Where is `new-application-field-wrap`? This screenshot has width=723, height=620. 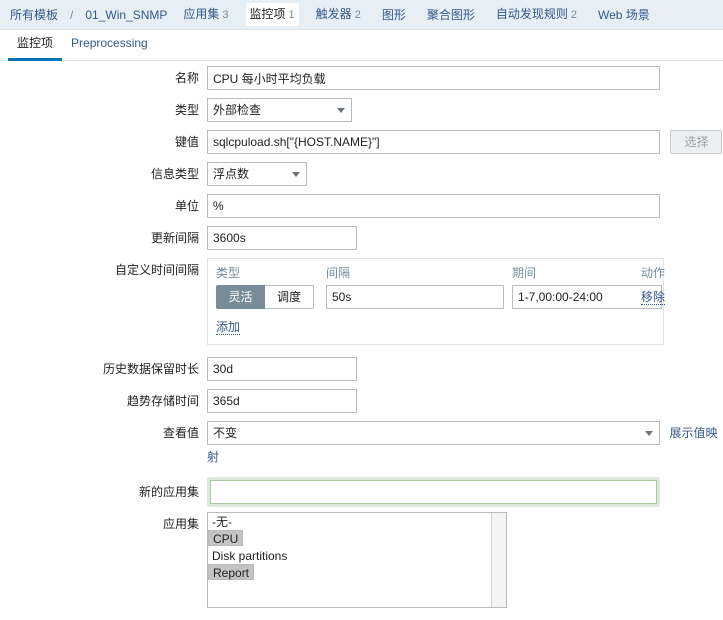
new-application-field-wrap is located at coordinates (465, 492).